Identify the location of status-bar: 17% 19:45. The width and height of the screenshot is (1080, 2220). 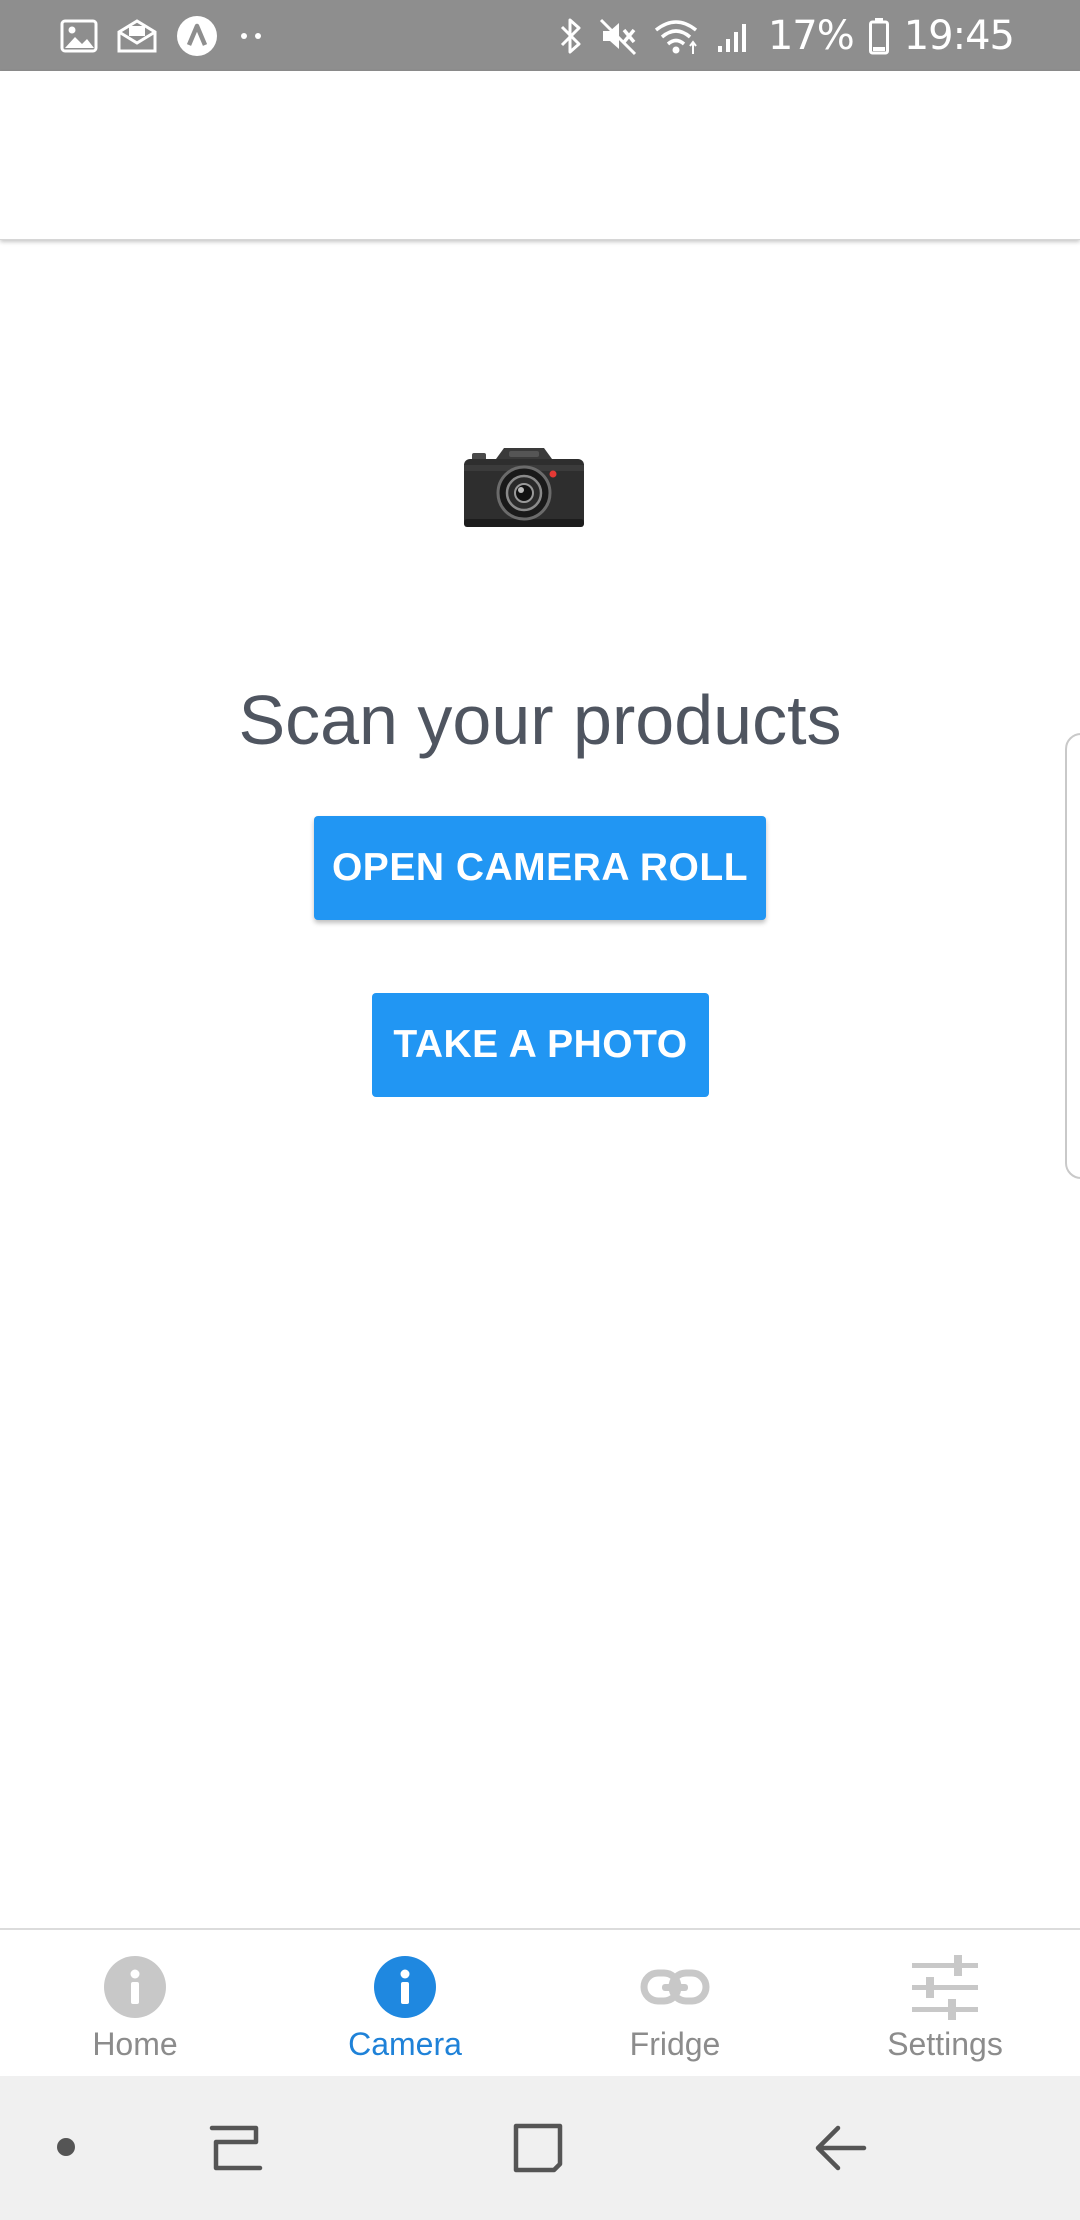
(540, 35).